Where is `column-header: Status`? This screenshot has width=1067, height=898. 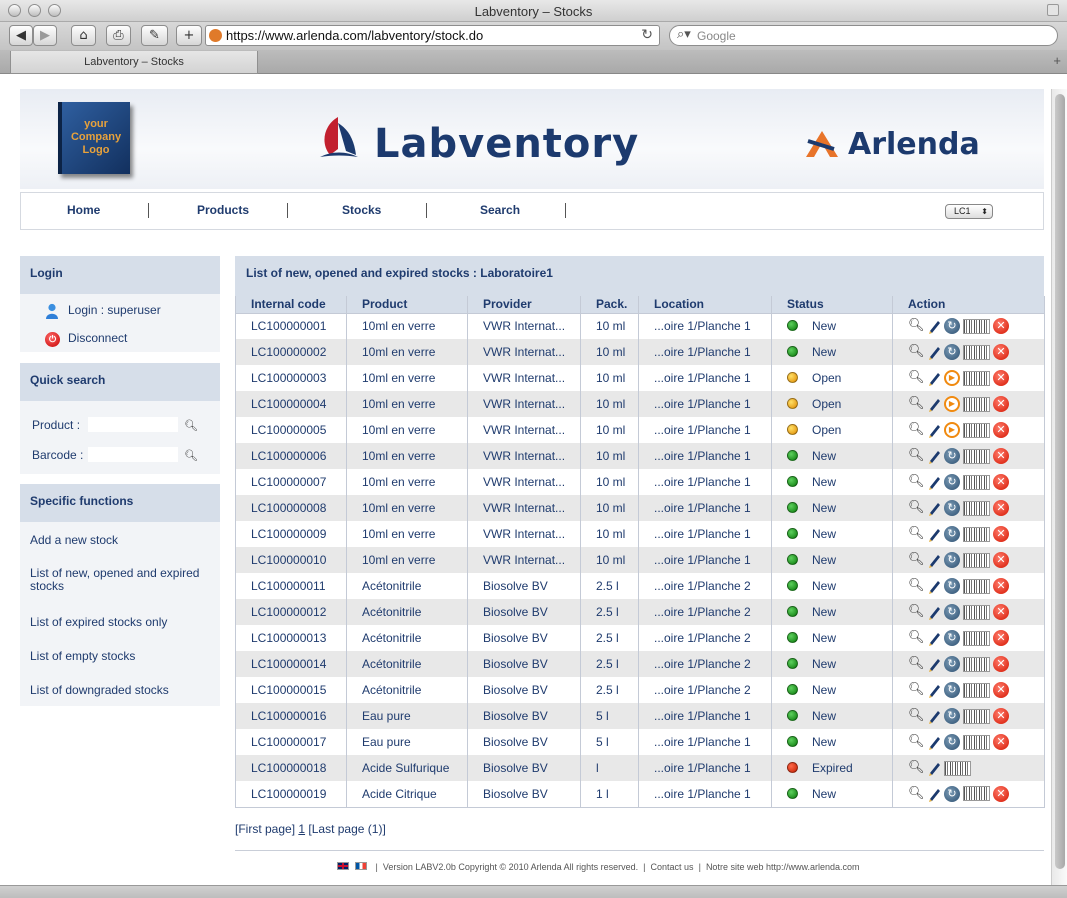
column-header: Status is located at coordinates (832, 305).